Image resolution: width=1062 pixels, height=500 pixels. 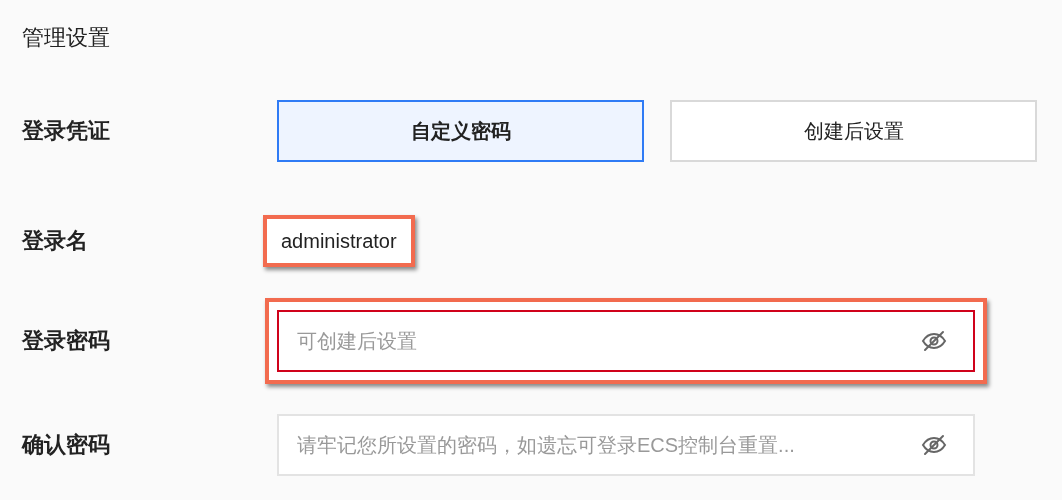 I want to click on credential-option: 创建后设置, so click(x=853, y=131).